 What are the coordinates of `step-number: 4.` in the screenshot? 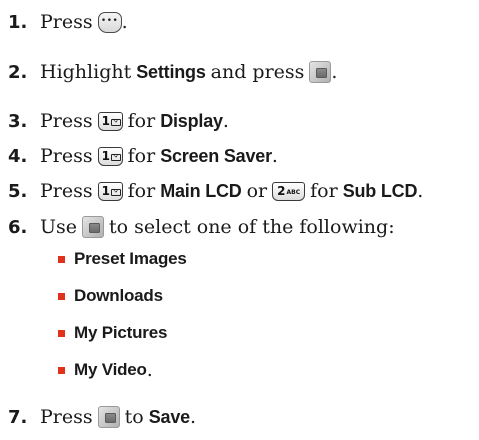 It's located at (18, 156).